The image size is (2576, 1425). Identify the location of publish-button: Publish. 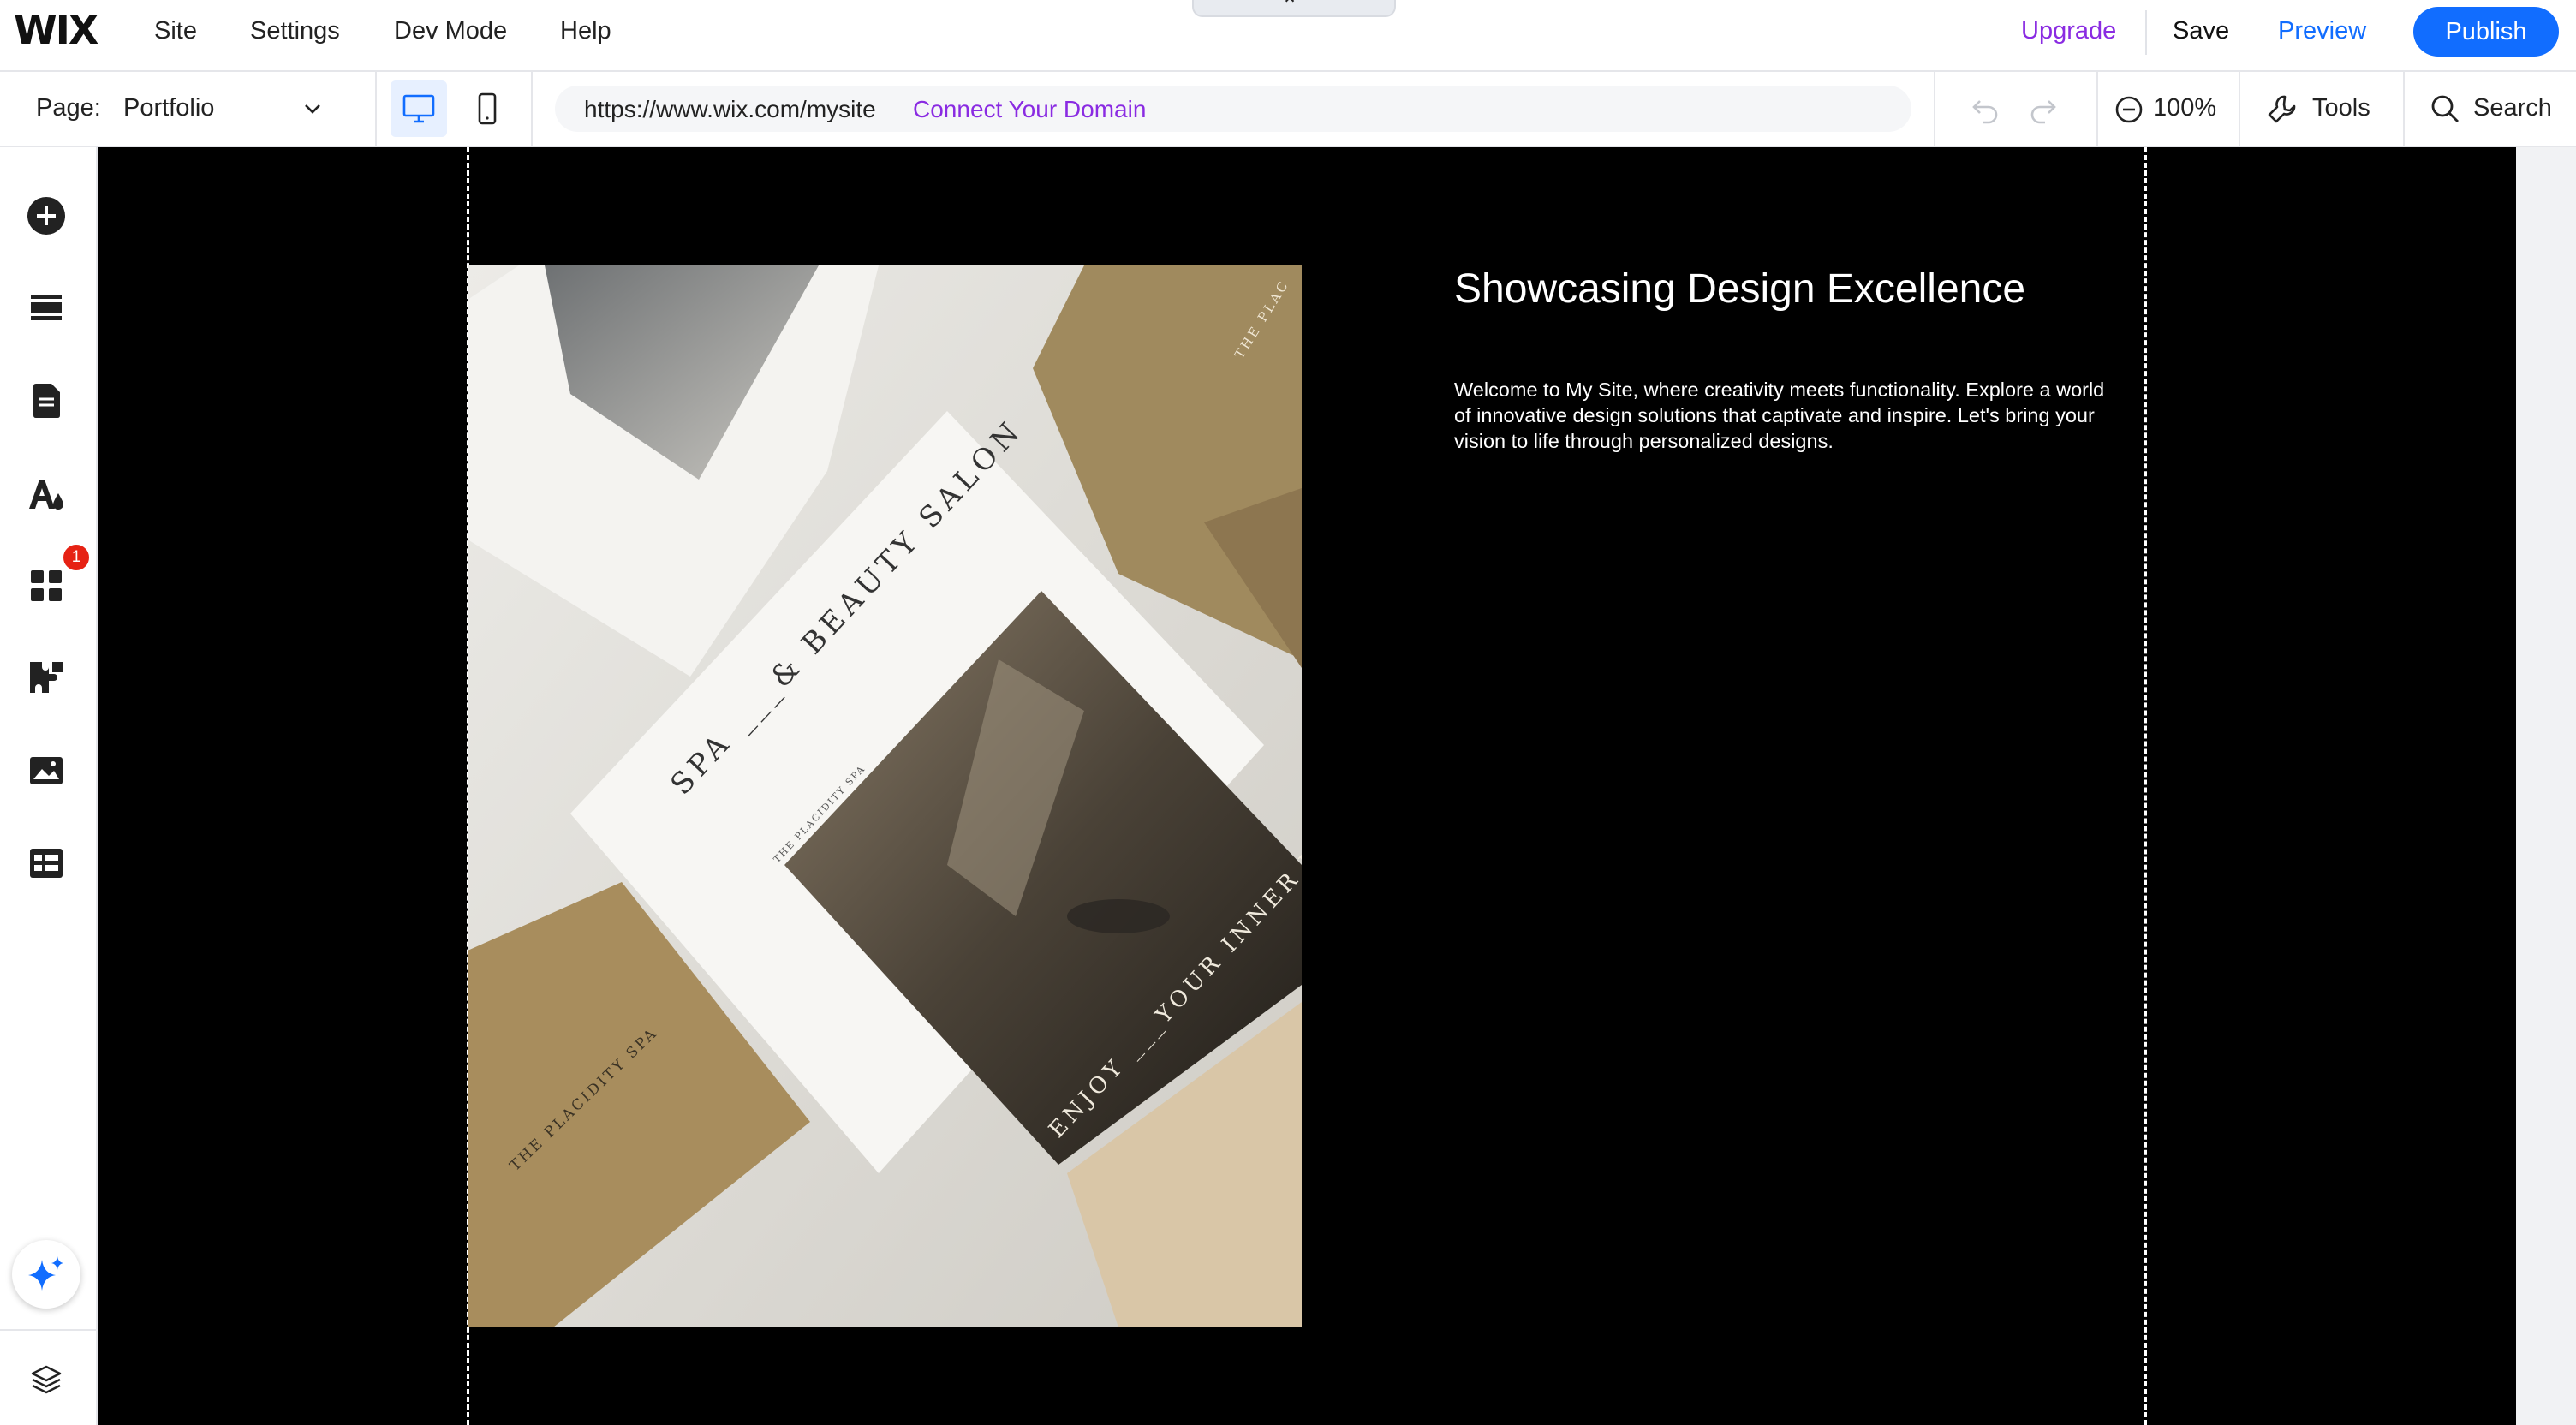
(2486, 32).